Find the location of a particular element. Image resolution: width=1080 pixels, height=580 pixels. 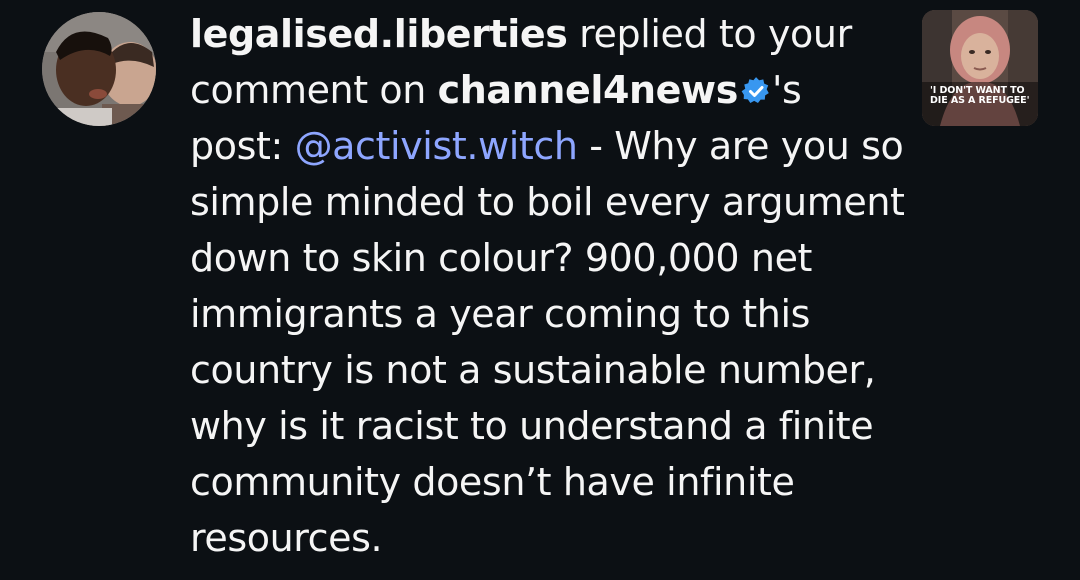

mention-at-icon: @ is located at coordinates (313, 146).